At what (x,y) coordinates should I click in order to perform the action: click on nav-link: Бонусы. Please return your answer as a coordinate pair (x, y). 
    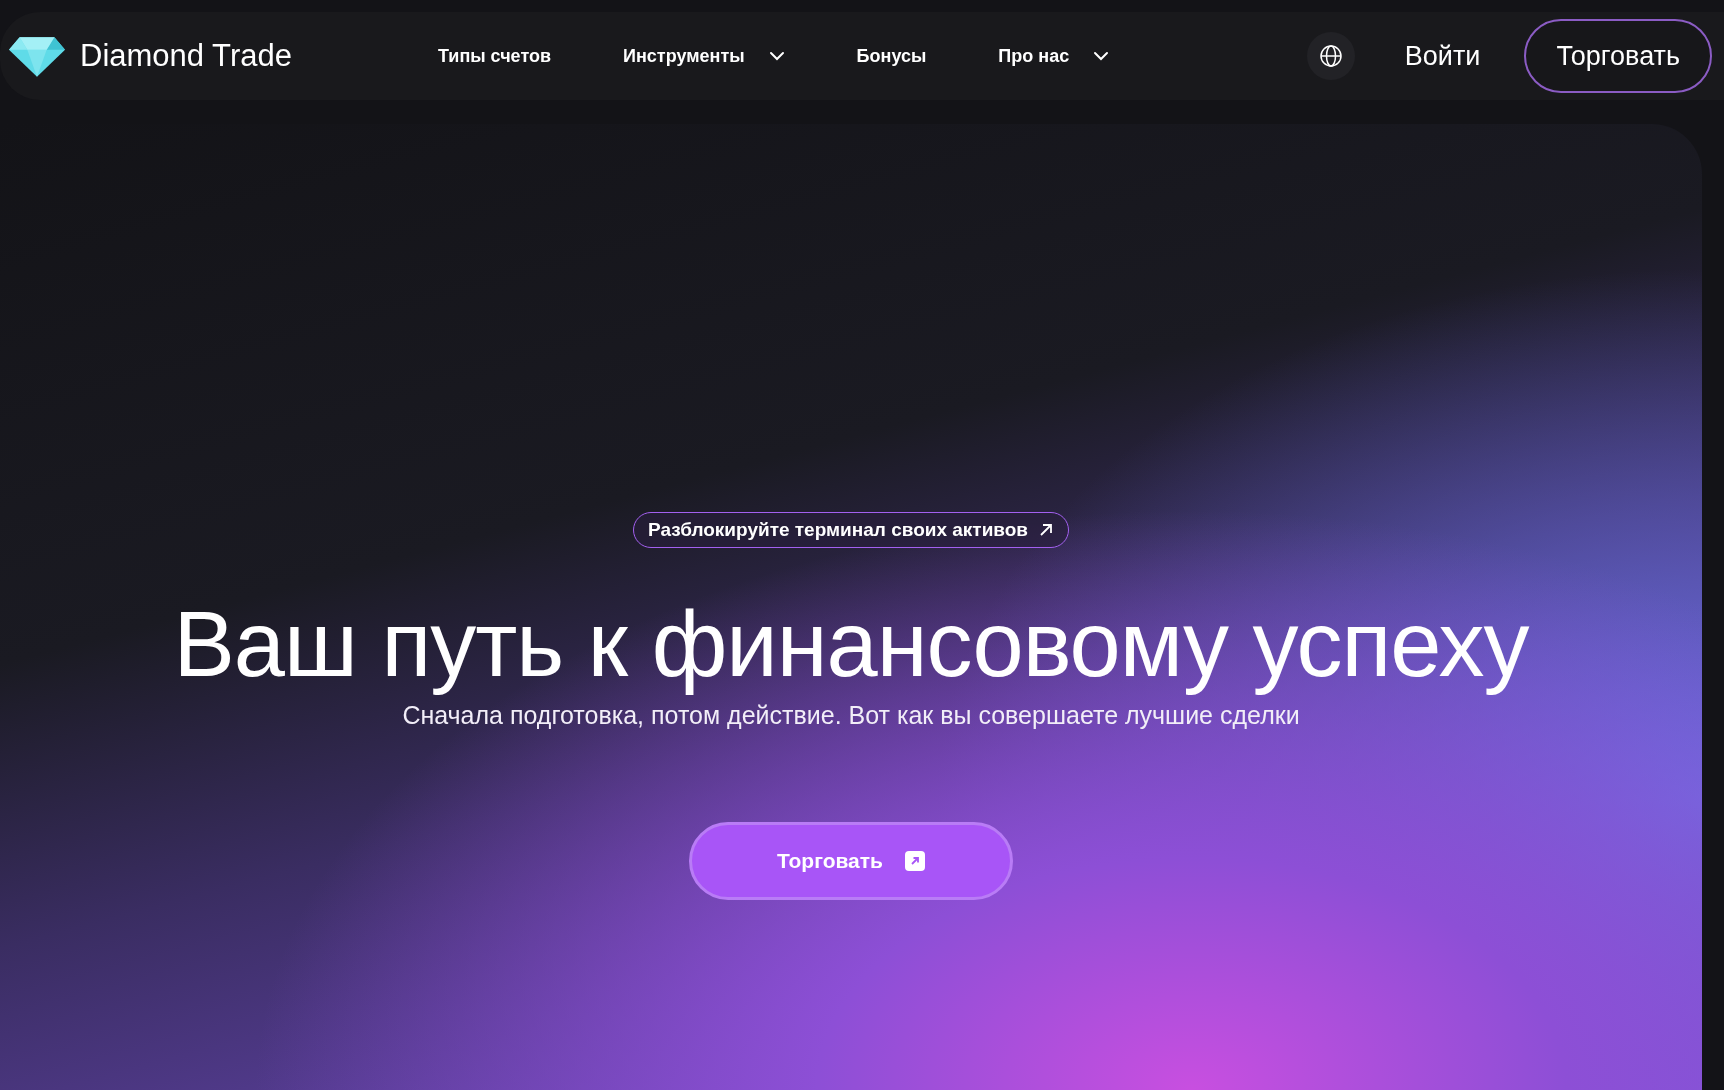
    Looking at the image, I should click on (891, 56).